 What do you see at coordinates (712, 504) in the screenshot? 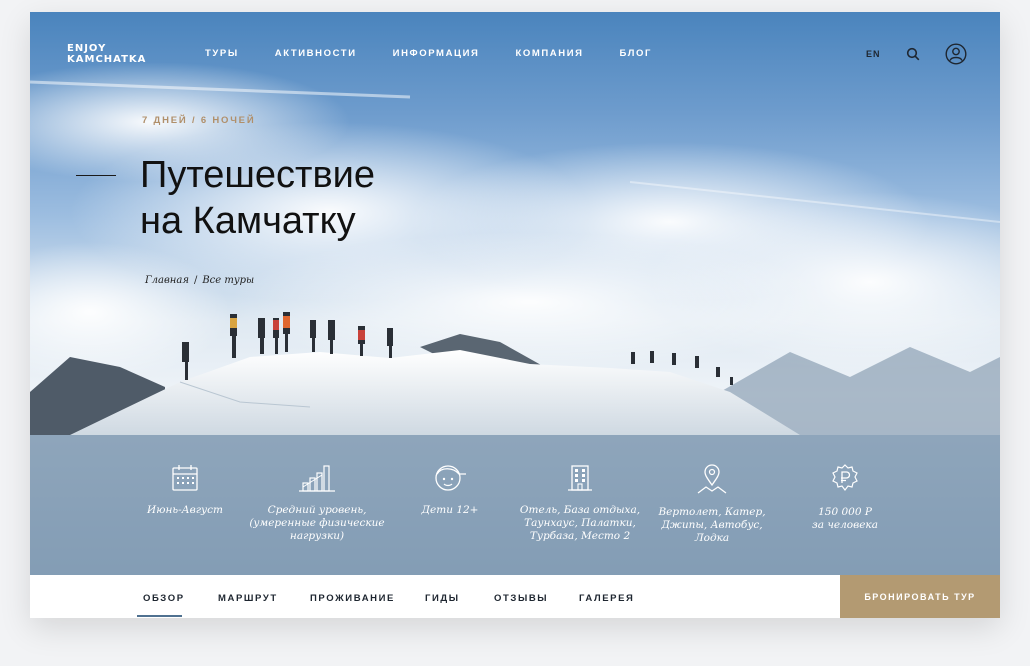
I see `feature-transport: Вертолет, Катер, Джипы, Автобус, Лодка` at bounding box center [712, 504].